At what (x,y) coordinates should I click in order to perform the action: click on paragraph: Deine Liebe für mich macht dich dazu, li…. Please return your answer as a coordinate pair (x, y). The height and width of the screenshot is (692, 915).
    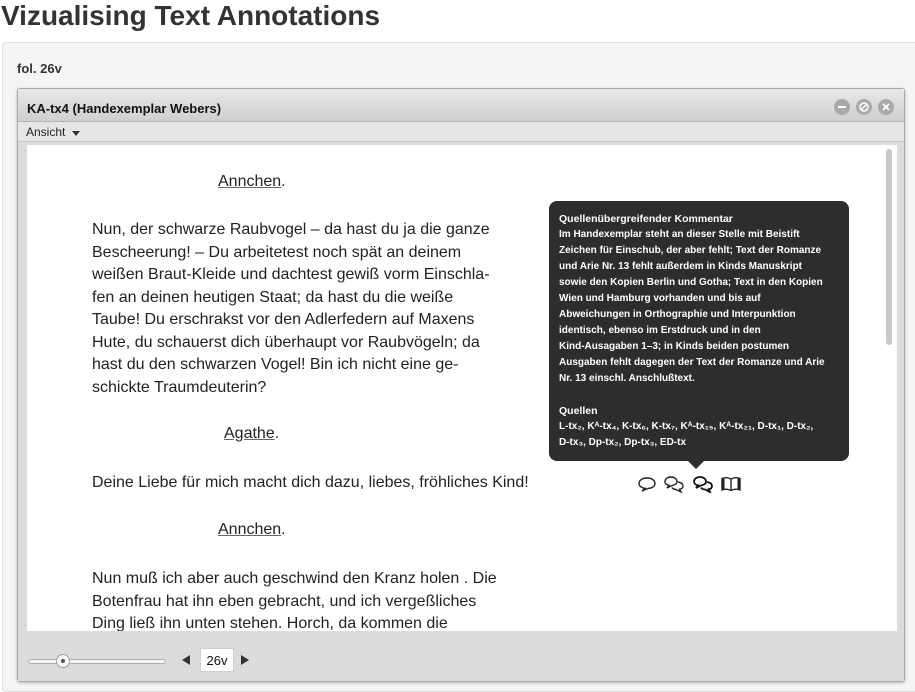
    Looking at the image, I should click on (310, 483).